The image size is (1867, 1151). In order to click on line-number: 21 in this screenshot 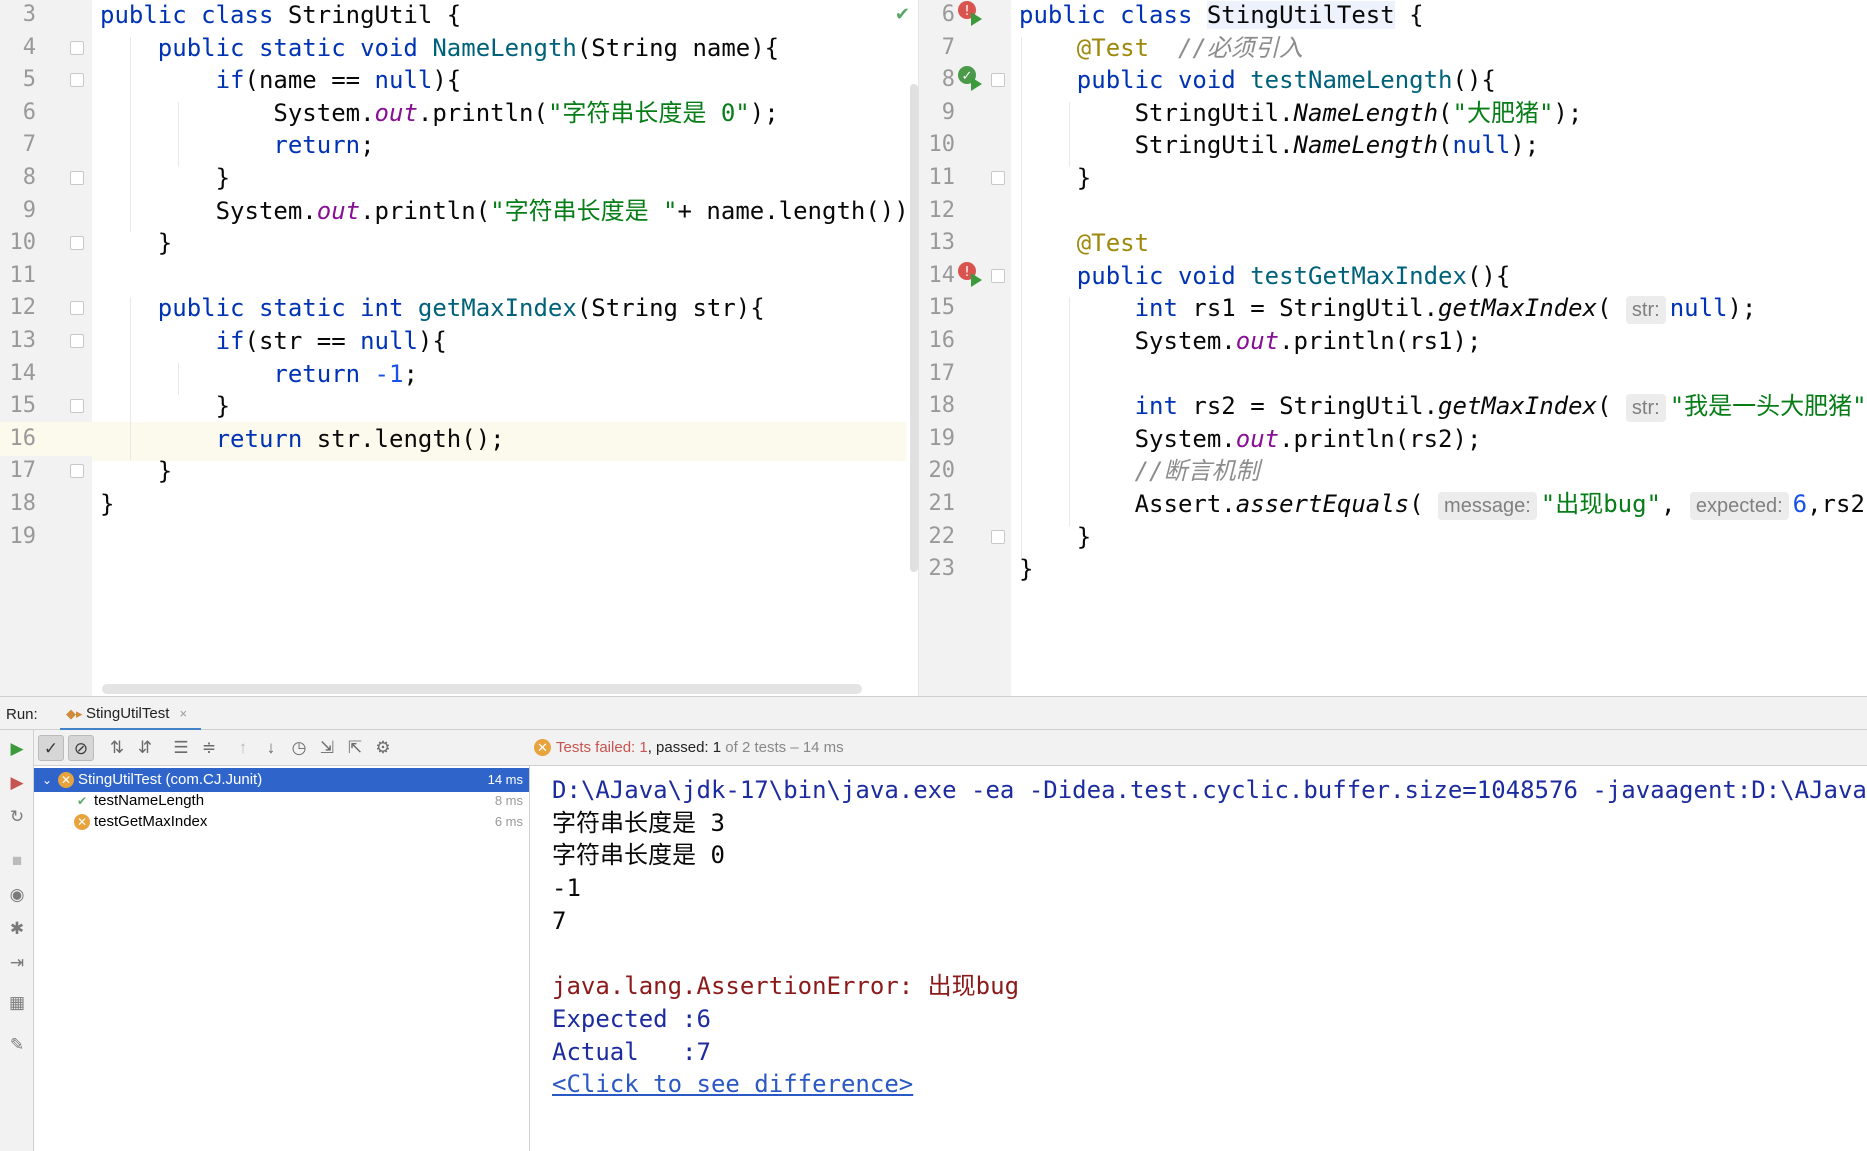, I will do `click(937, 504)`.